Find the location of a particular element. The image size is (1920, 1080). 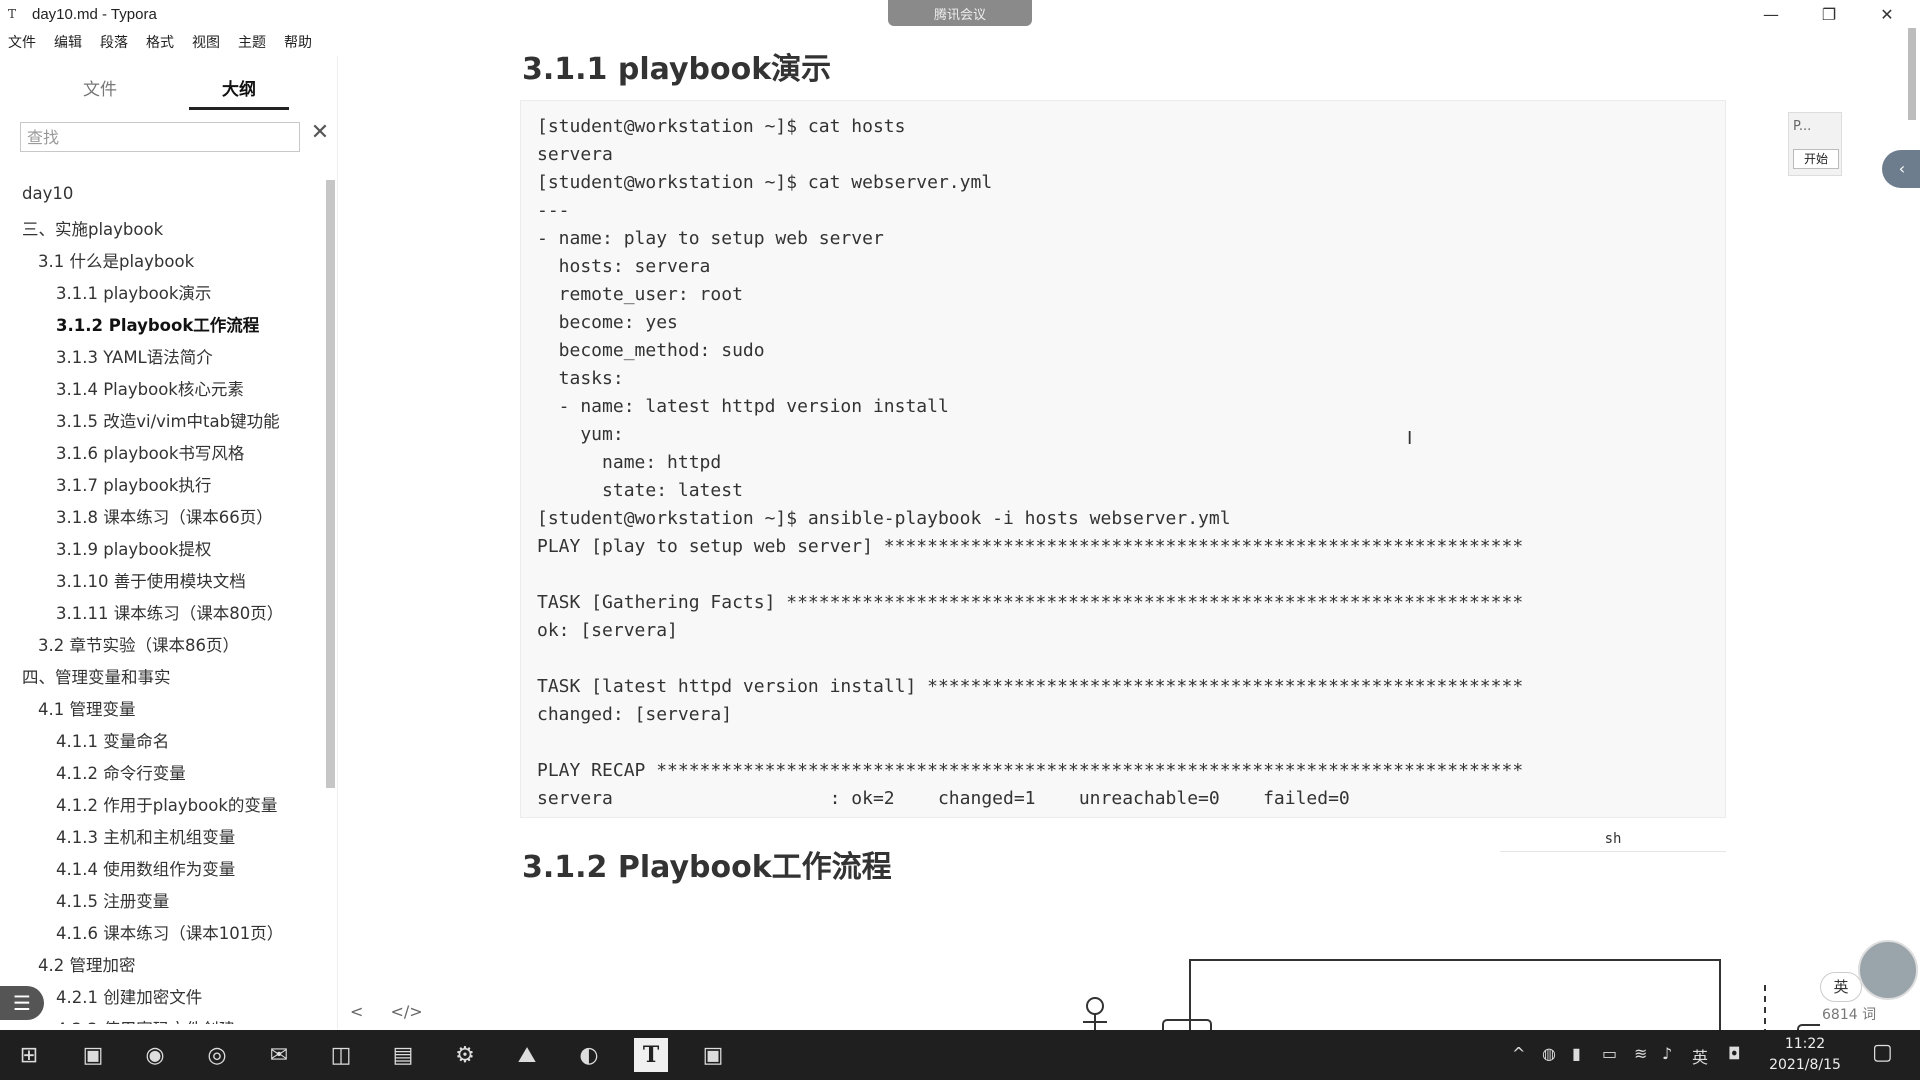

vivaldi-icon: ◉ is located at coordinates (155, 1055).